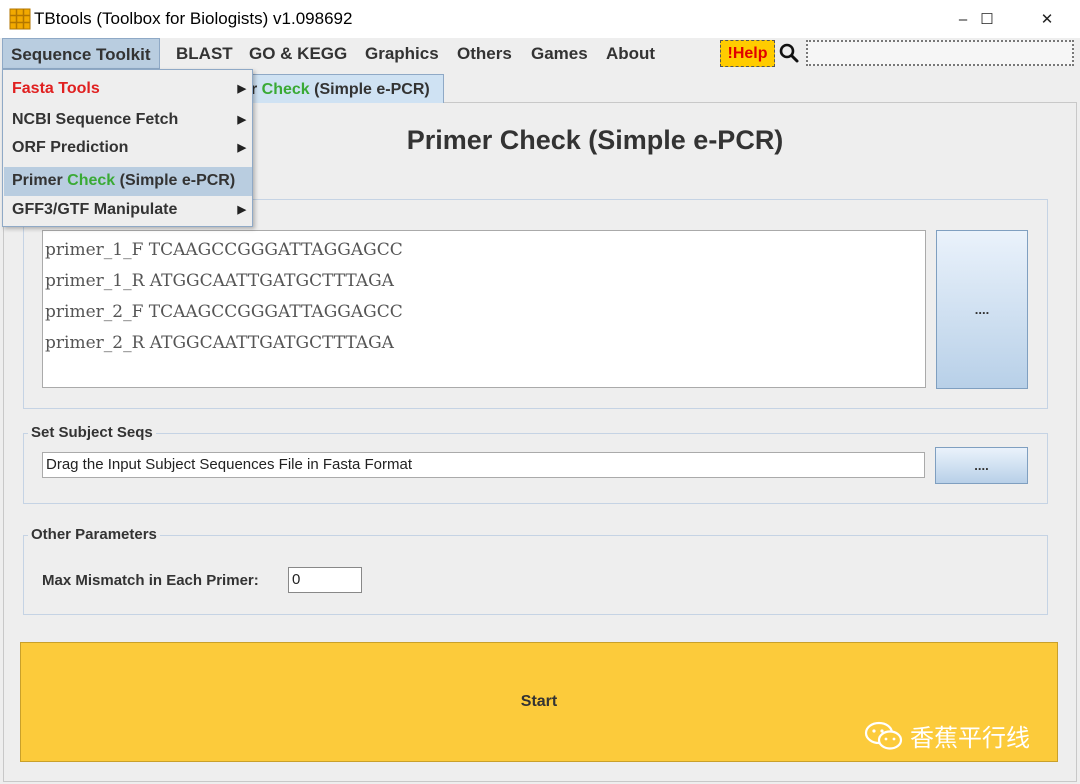 The width and height of the screenshot is (1080, 784). Describe the element at coordinates (150, 580) in the screenshot. I see `max-mismatch-label: Max Mismatch in Each Primer:` at that location.